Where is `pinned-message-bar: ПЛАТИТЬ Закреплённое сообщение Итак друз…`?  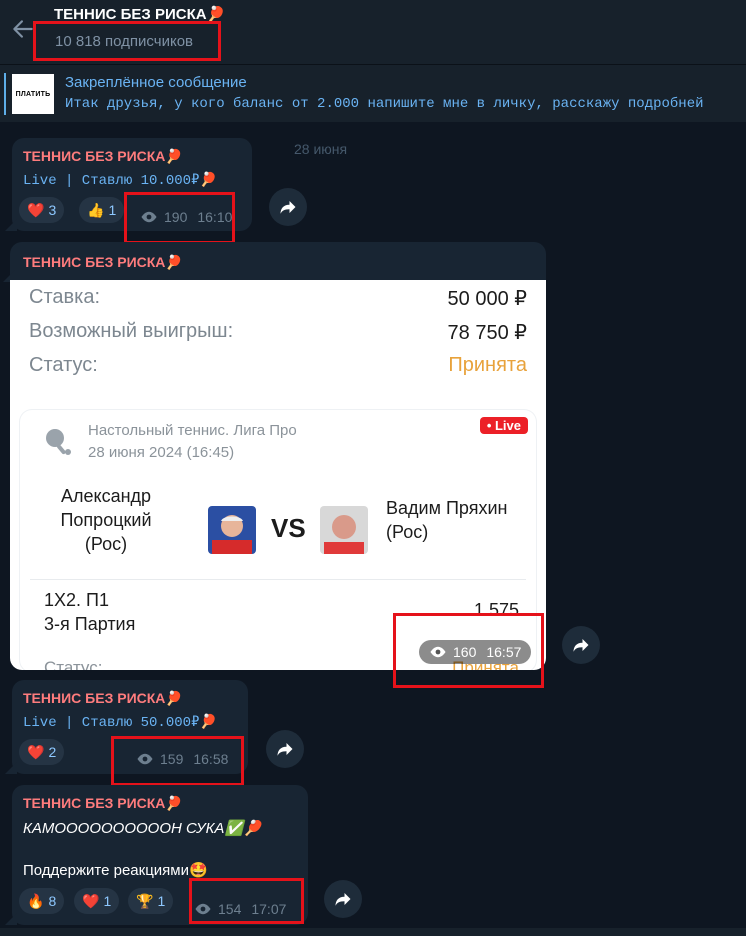
pinned-message-bar: ПЛАТИТЬ Закреплённое сообщение Итак друз… is located at coordinates (373, 93).